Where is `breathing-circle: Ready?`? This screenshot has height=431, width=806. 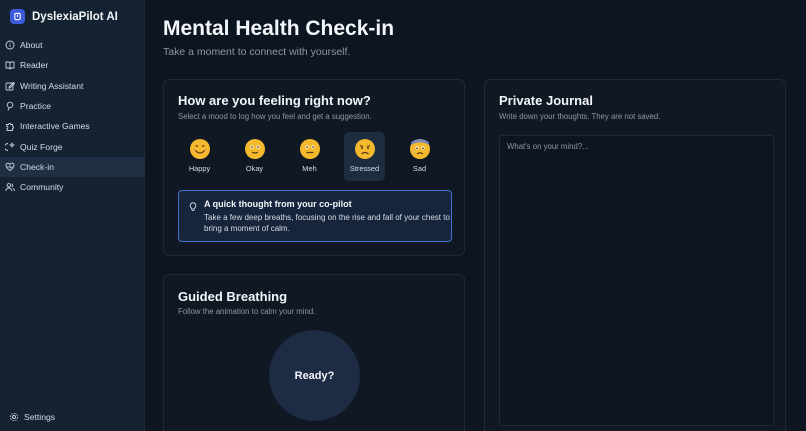
breathing-circle: Ready? is located at coordinates (314, 375).